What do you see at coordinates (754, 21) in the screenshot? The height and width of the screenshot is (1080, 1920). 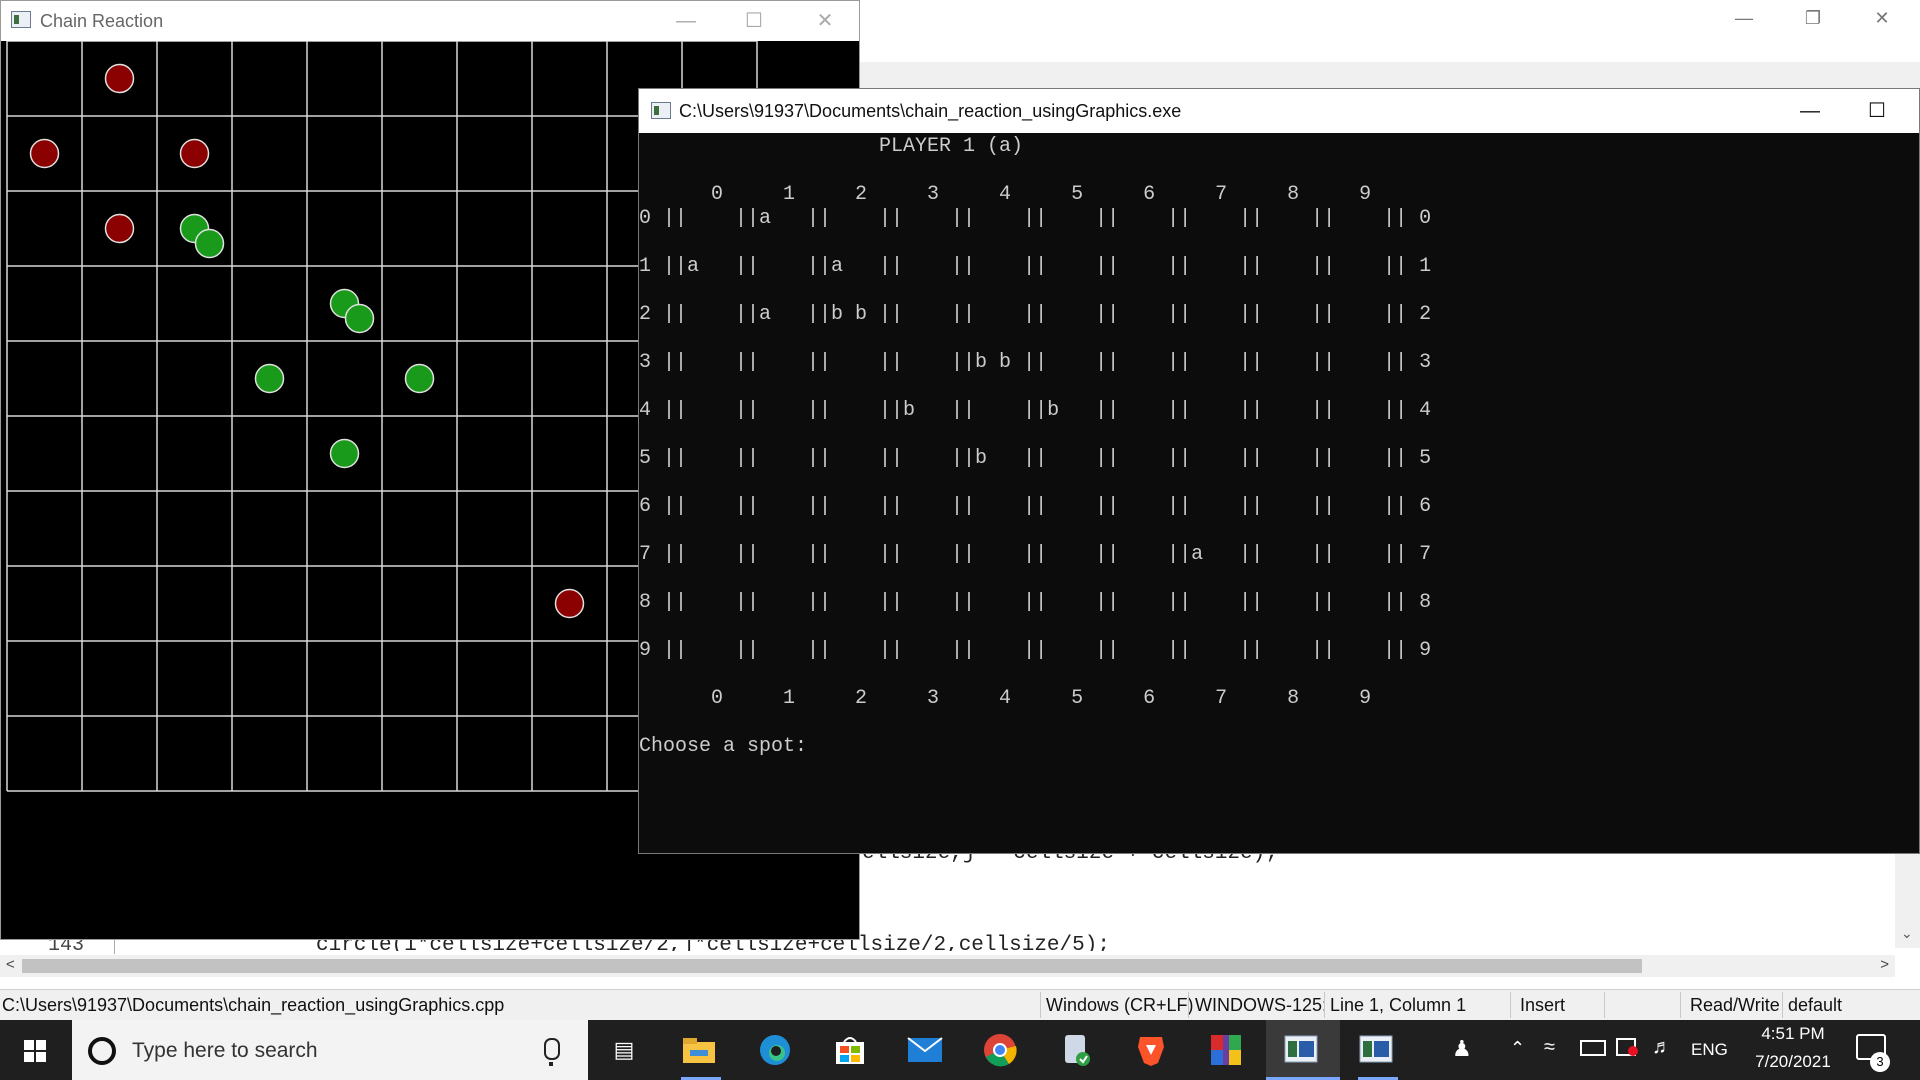 I see `cr-maximize-button: ☐` at bounding box center [754, 21].